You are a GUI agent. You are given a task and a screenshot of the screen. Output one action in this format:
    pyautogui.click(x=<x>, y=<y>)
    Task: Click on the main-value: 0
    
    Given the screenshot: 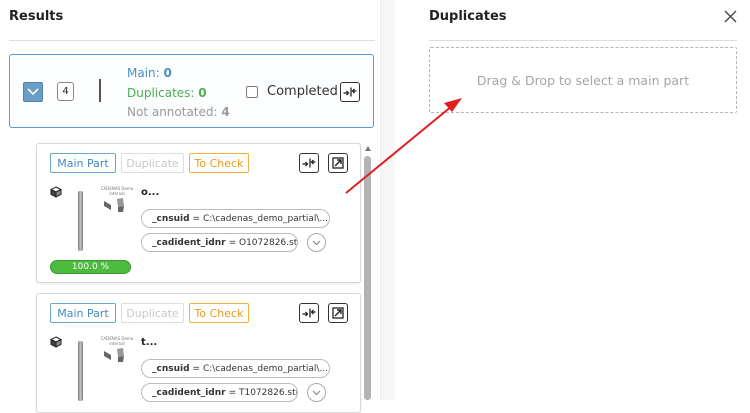 What is the action you would take?
    pyautogui.click(x=167, y=73)
    